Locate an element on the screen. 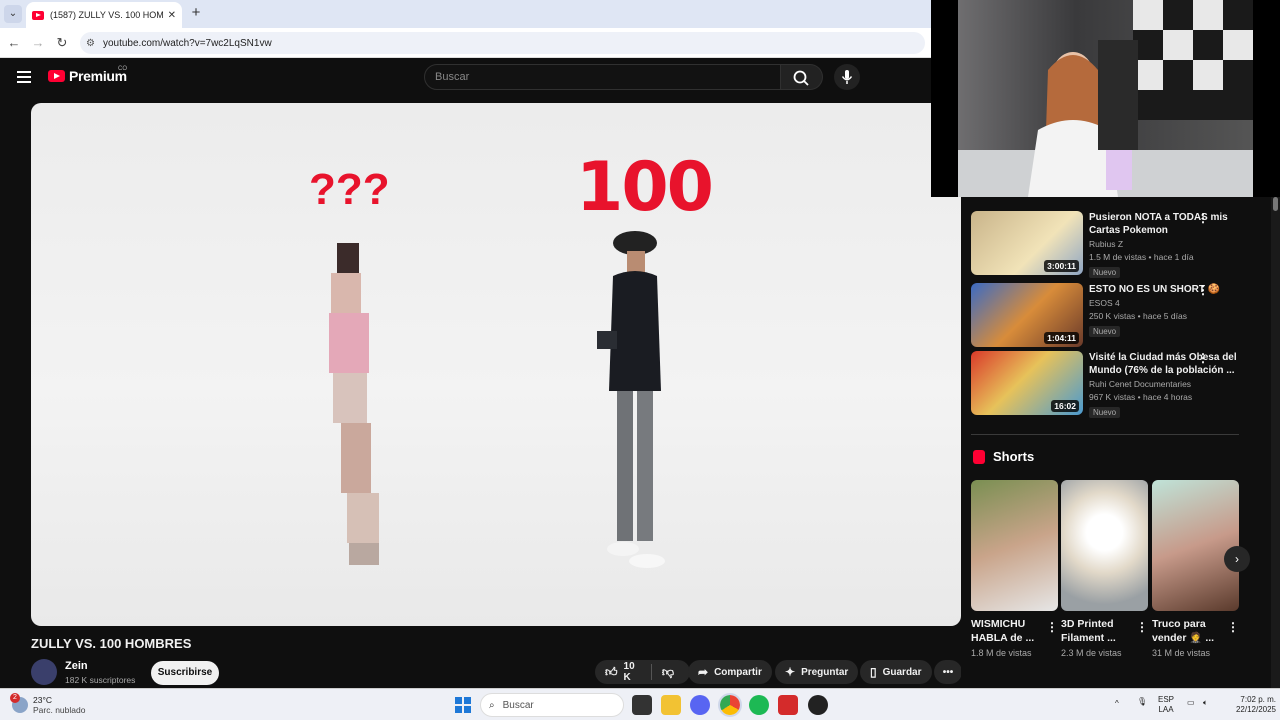 The width and height of the screenshot is (1280, 720). like-count: 10 K is located at coordinates (632, 672).